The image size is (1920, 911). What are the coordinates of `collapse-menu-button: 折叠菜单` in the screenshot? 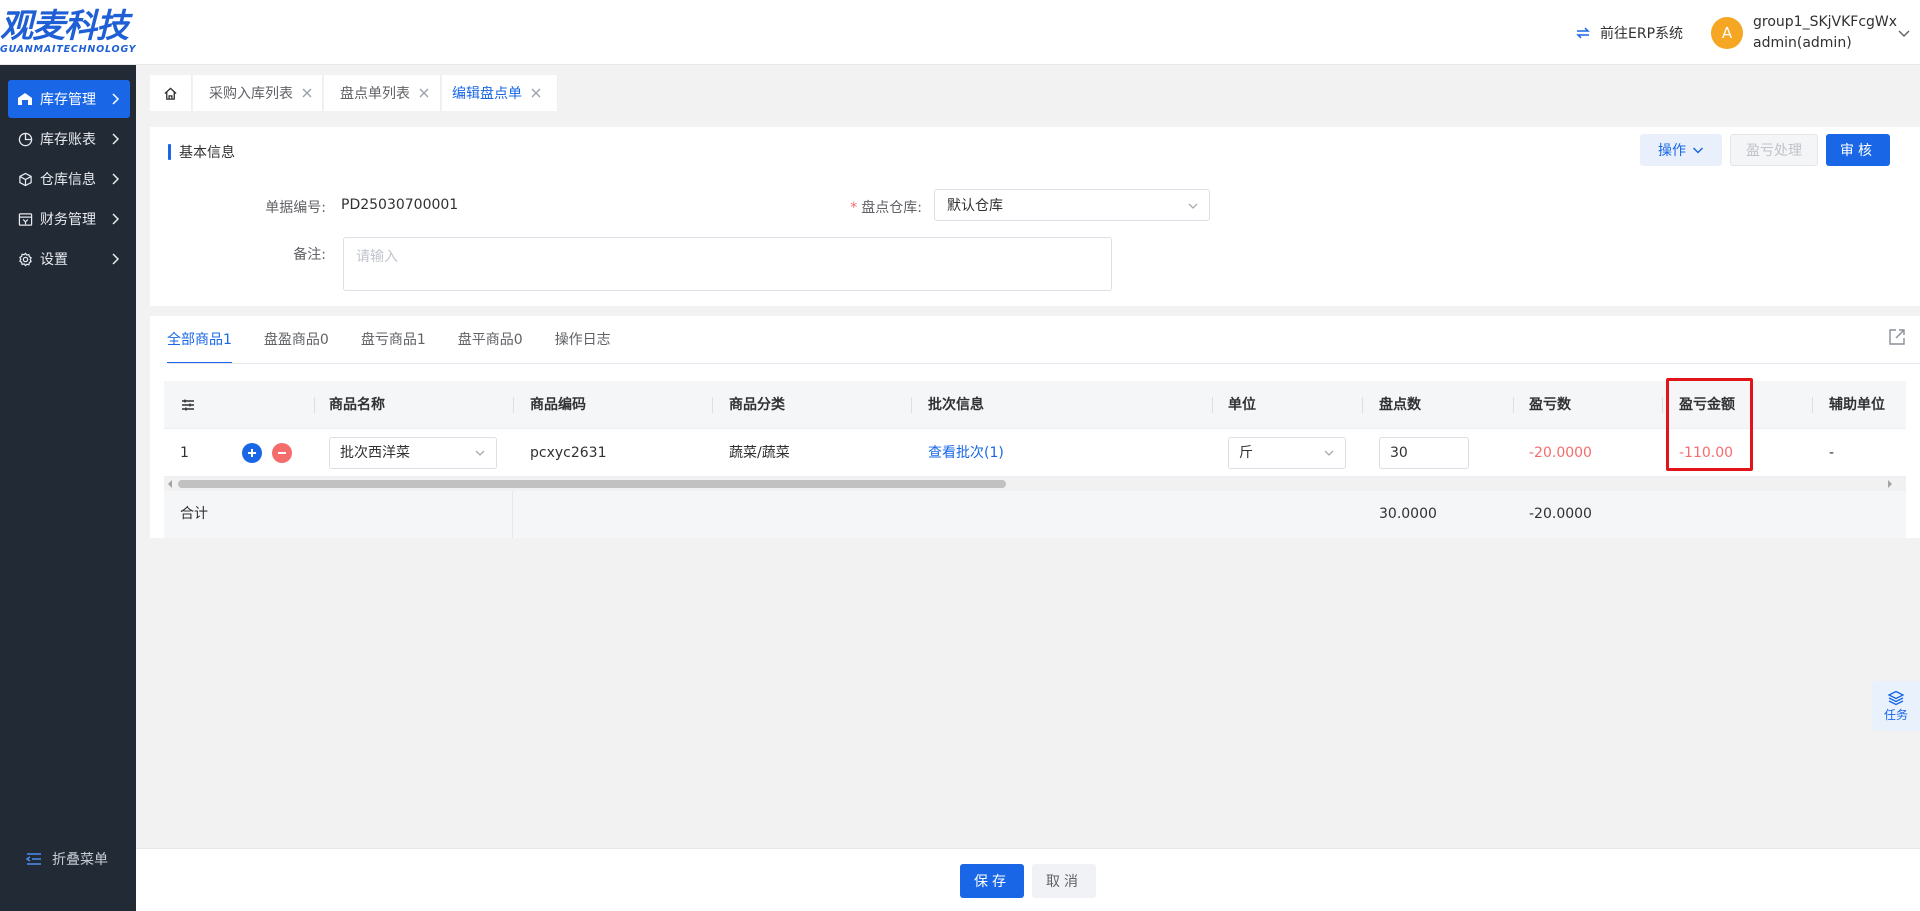 It's located at (67, 859).